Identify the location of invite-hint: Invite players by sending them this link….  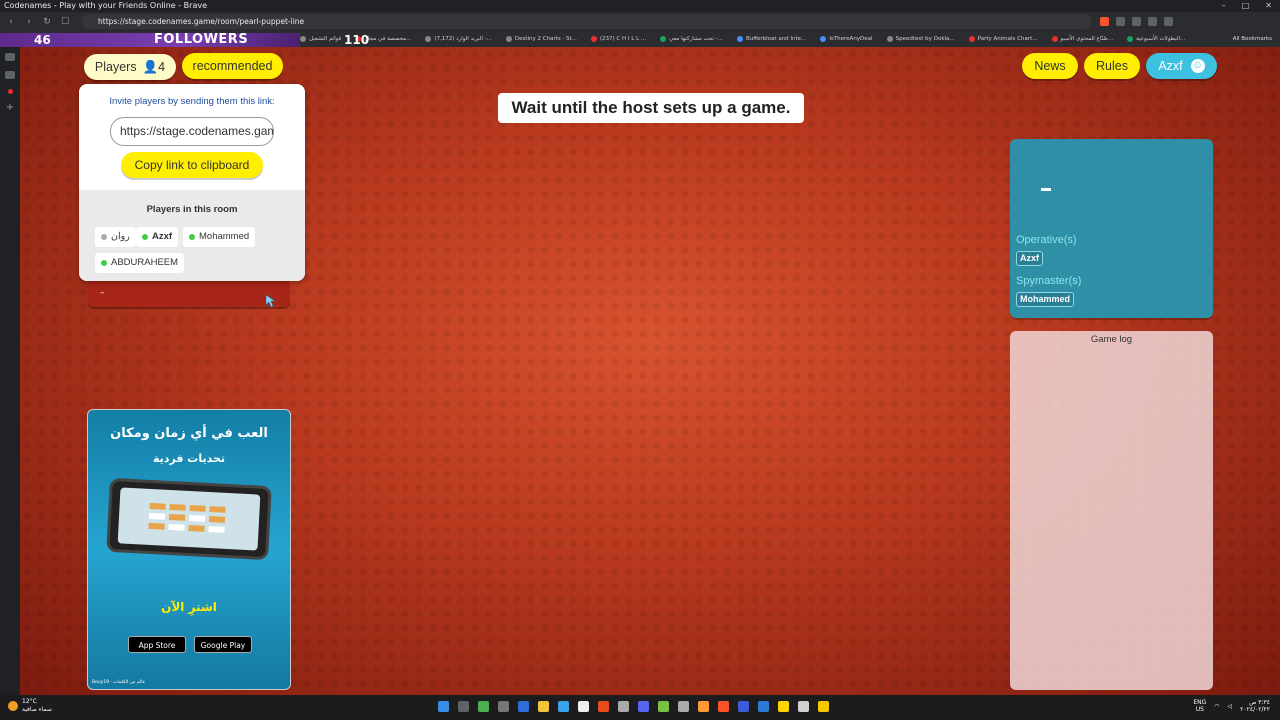
(192, 101).